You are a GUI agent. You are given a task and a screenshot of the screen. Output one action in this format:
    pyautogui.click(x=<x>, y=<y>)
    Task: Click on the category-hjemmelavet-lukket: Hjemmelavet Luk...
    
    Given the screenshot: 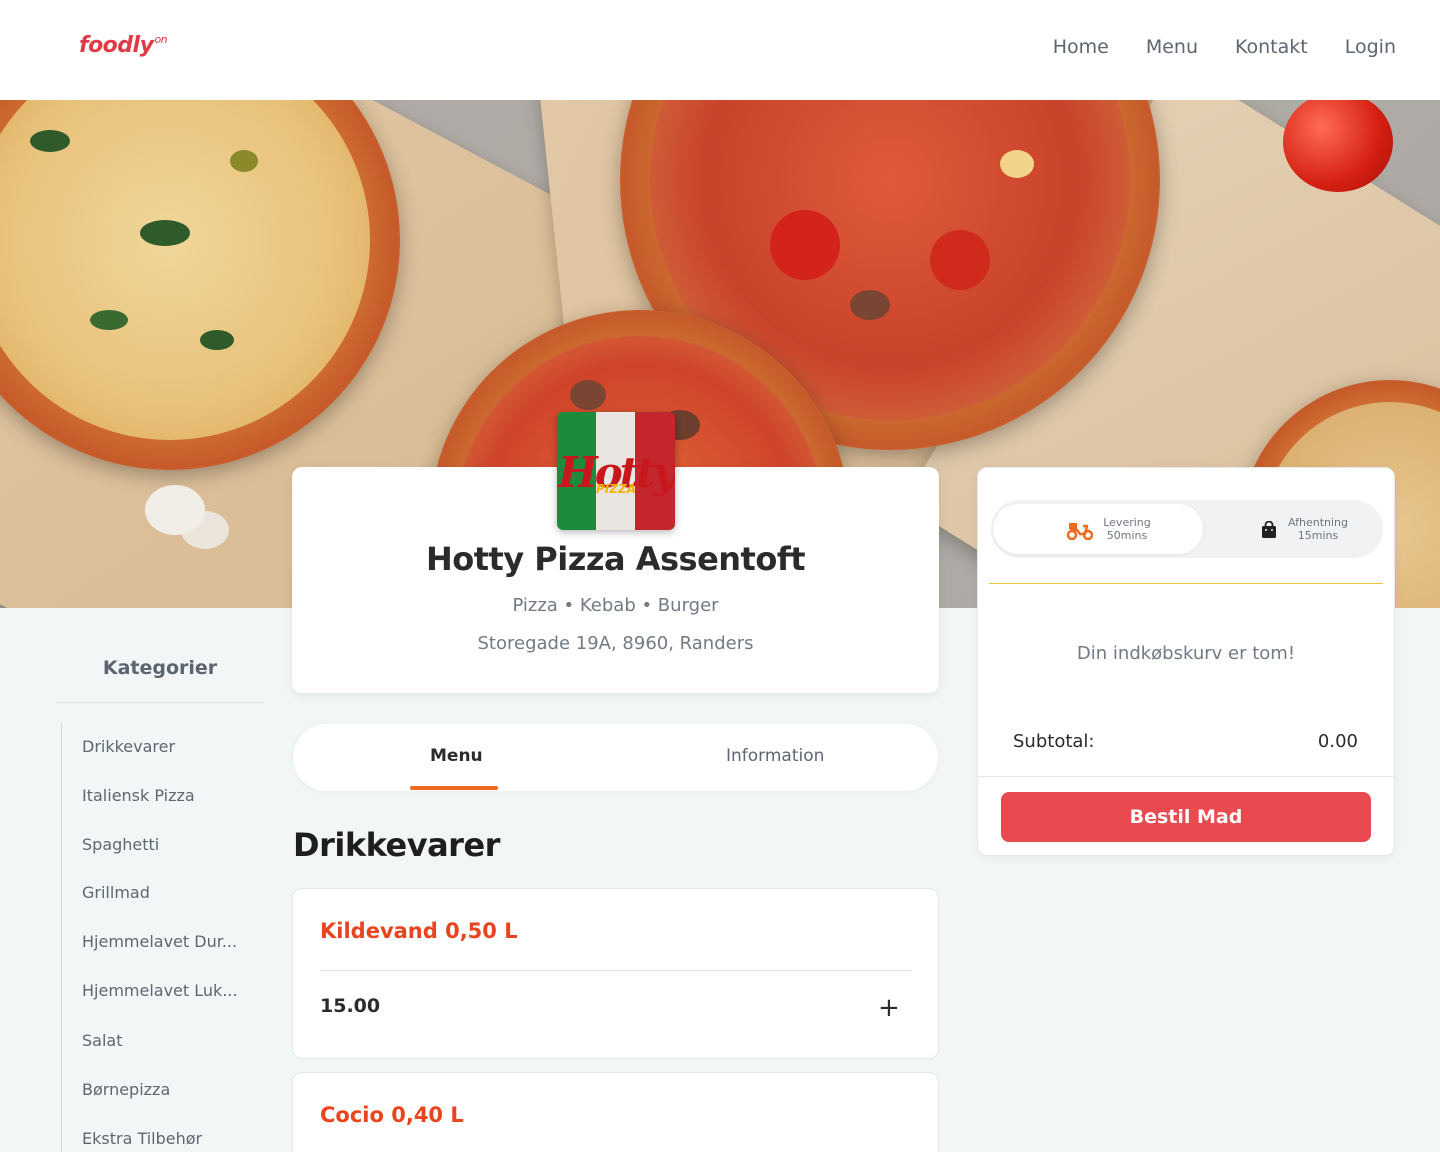 What is the action you would take?
    pyautogui.click(x=164, y=990)
    